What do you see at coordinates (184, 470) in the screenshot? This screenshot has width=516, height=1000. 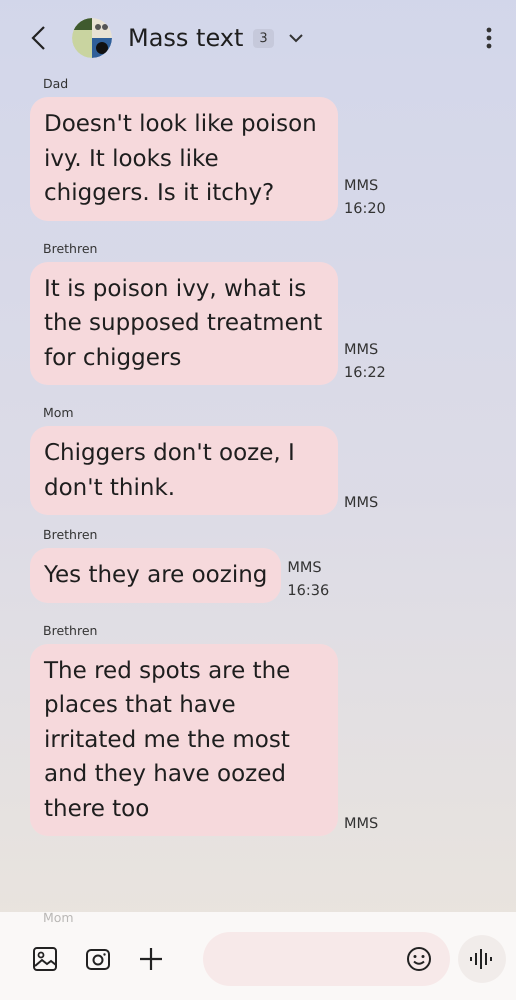 I see `message-bubble: Chiggers don't ooze, I don't think.` at bounding box center [184, 470].